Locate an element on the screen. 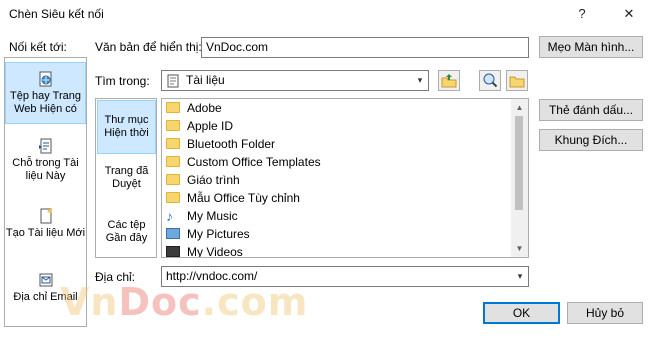 The width and height of the screenshot is (653, 338). file-name: Bluetooth Folder is located at coordinates (231, 144).